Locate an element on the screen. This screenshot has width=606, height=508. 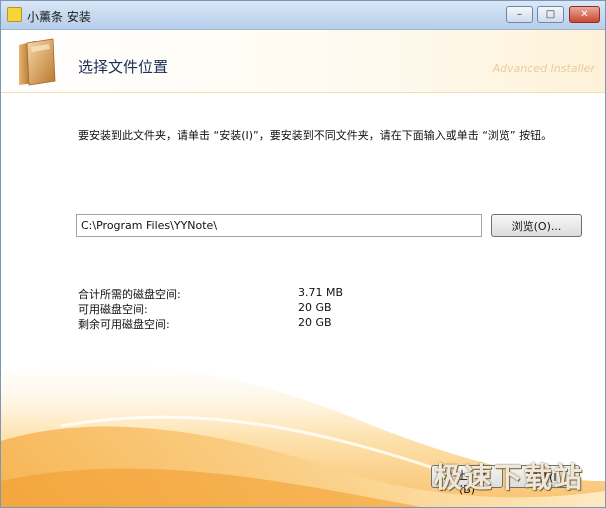
site-watermark: 极速下载站 is located at coordinates (509, 477).